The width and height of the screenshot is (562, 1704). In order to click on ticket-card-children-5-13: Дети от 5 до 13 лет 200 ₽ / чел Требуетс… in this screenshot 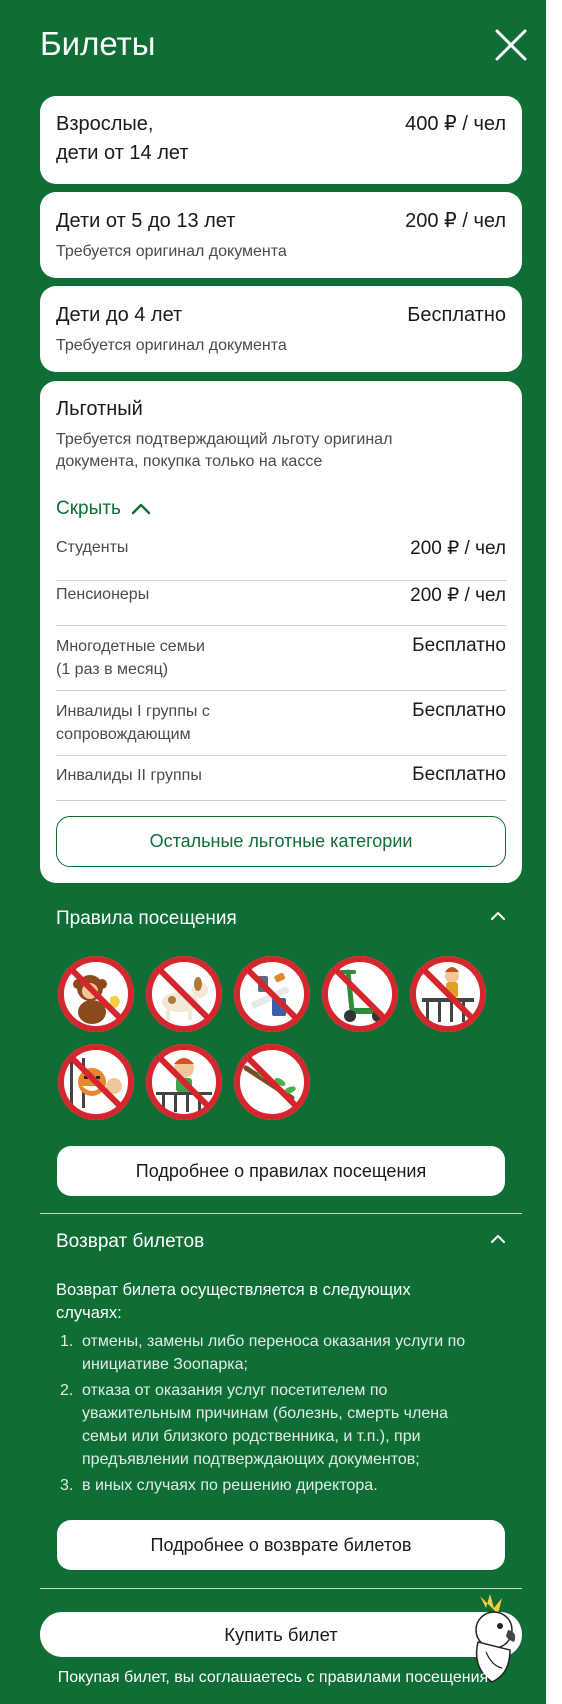, I will do `click(281, 235)`.